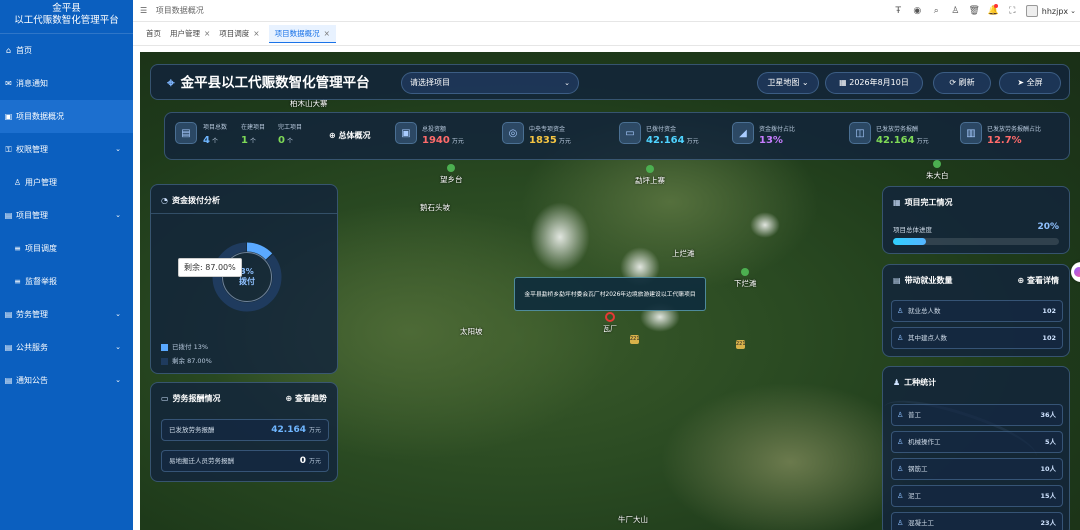  Describe the element at coordinates (745, 278) in the screenshot. I see `map-place-label: 下烂滩` at that location.